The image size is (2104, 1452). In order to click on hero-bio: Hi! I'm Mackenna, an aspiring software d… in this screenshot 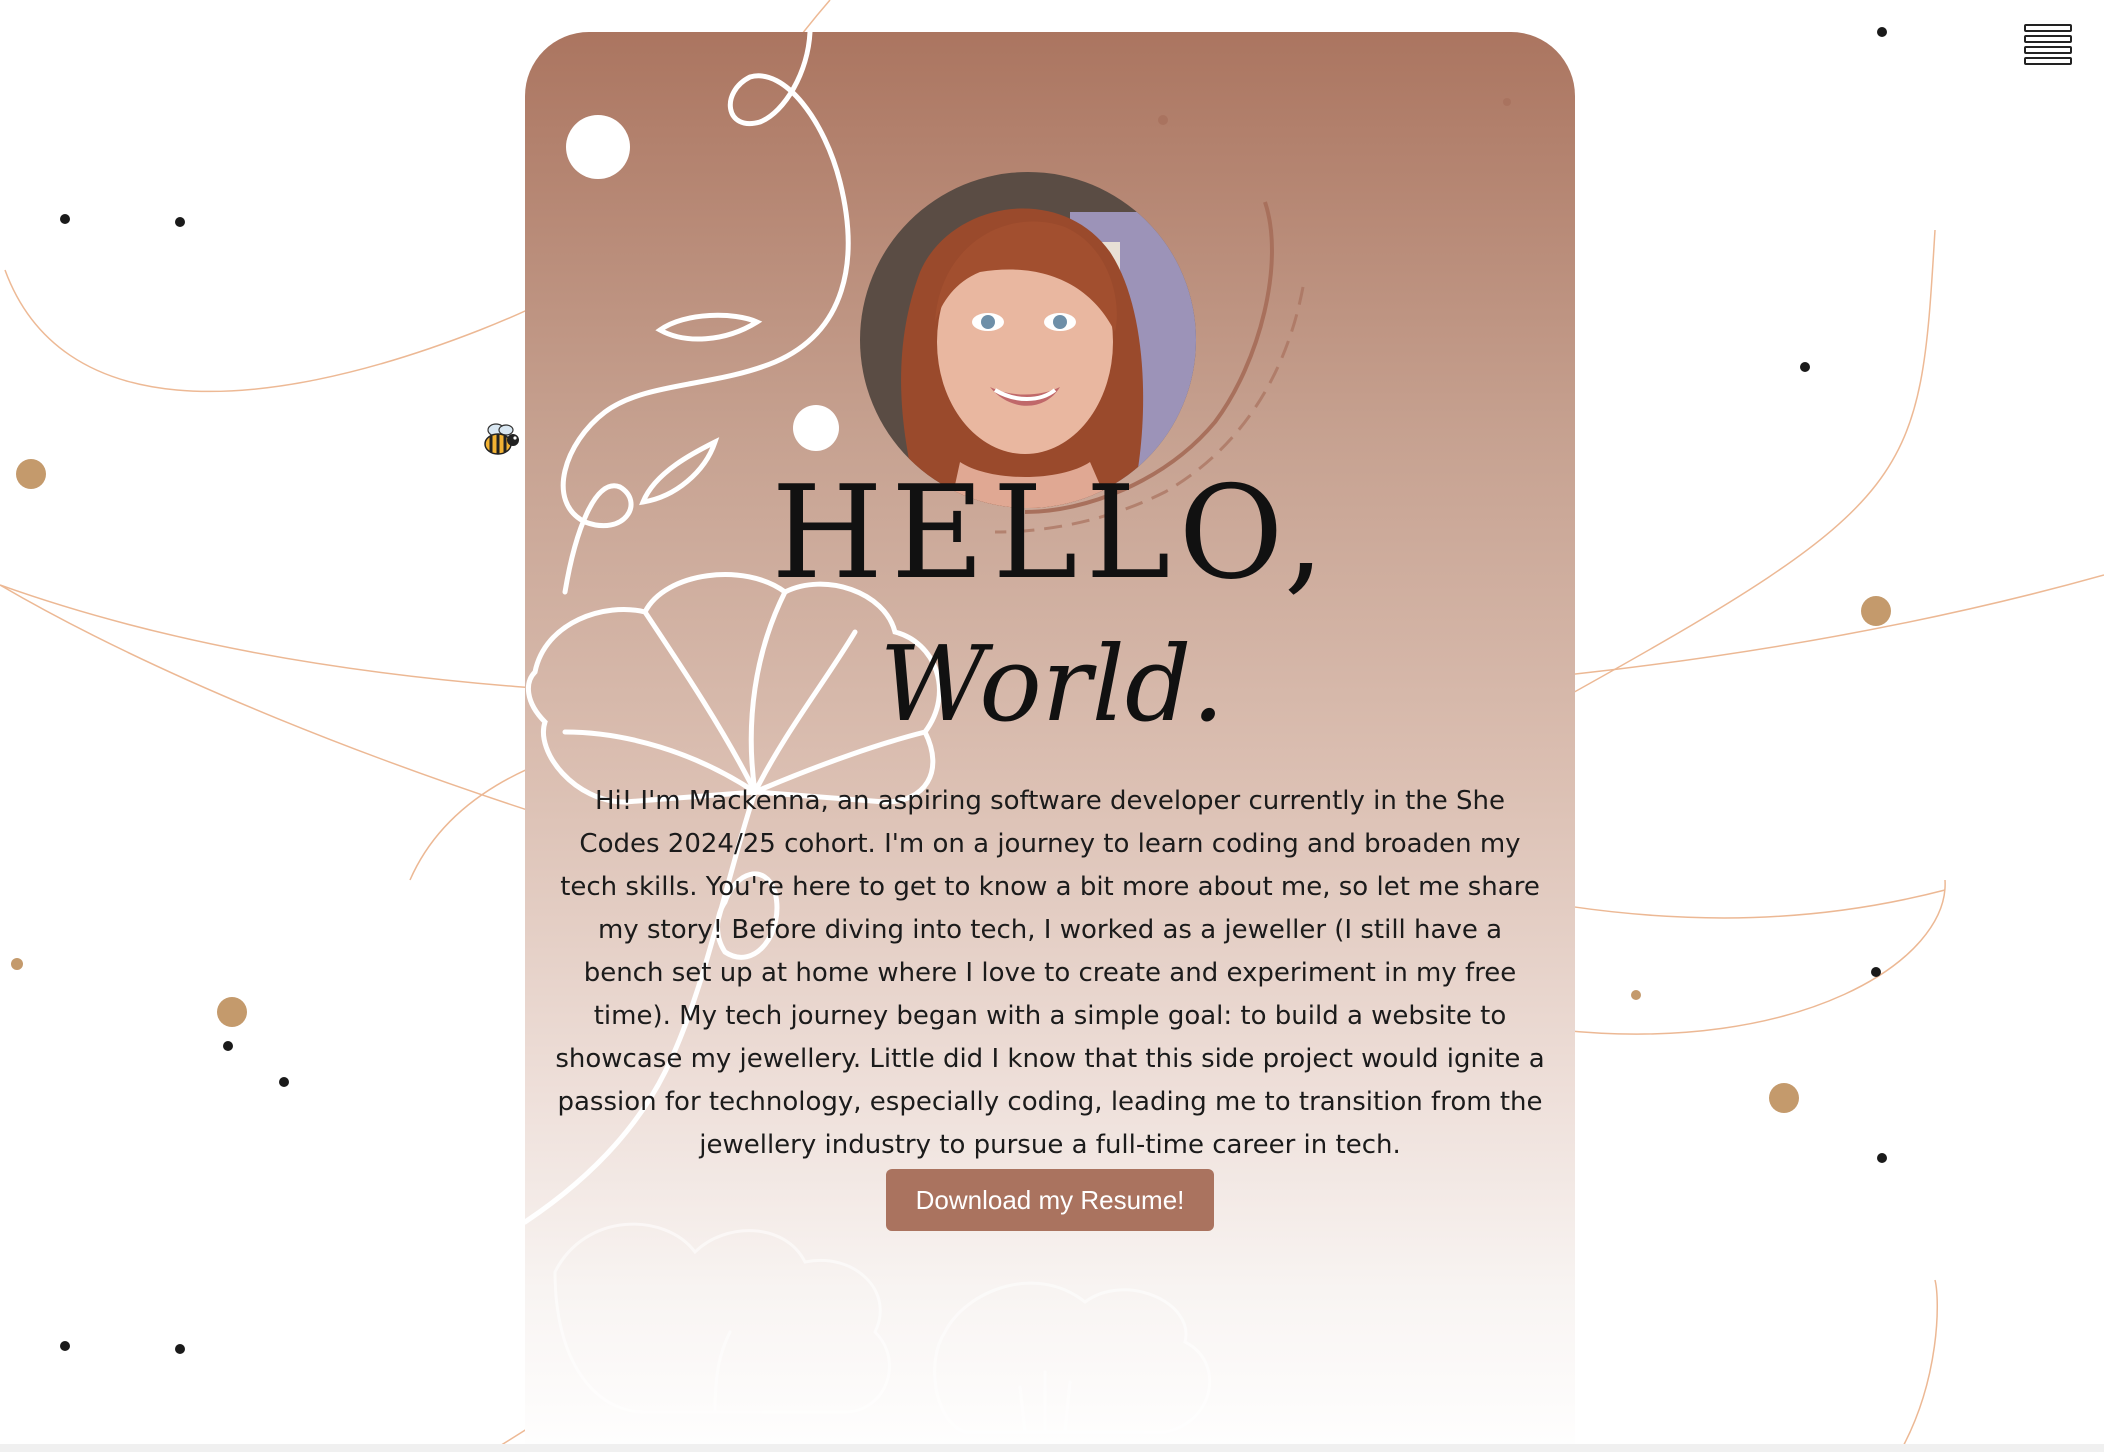, I will do `click(1050, 973)`.